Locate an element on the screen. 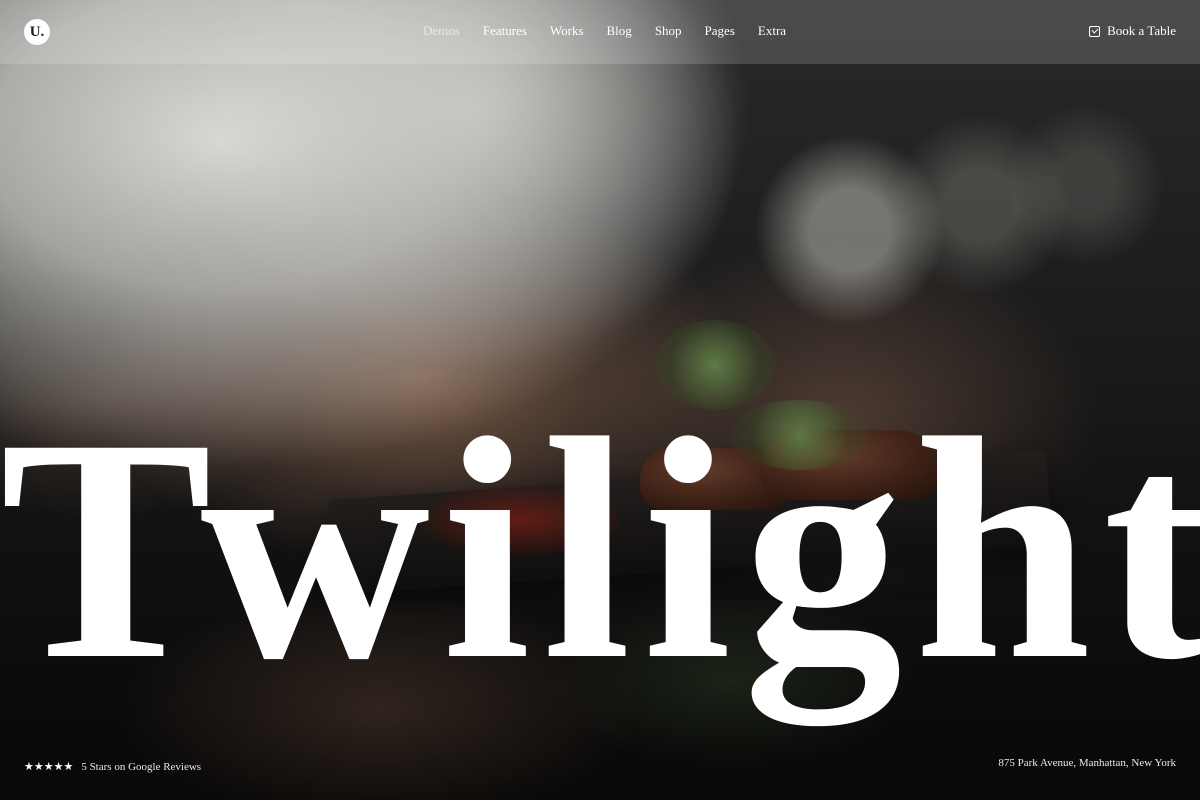 This screenshot has width=1200, height=800. nav-item-extra: Extra is located at coordinates (772, 31).